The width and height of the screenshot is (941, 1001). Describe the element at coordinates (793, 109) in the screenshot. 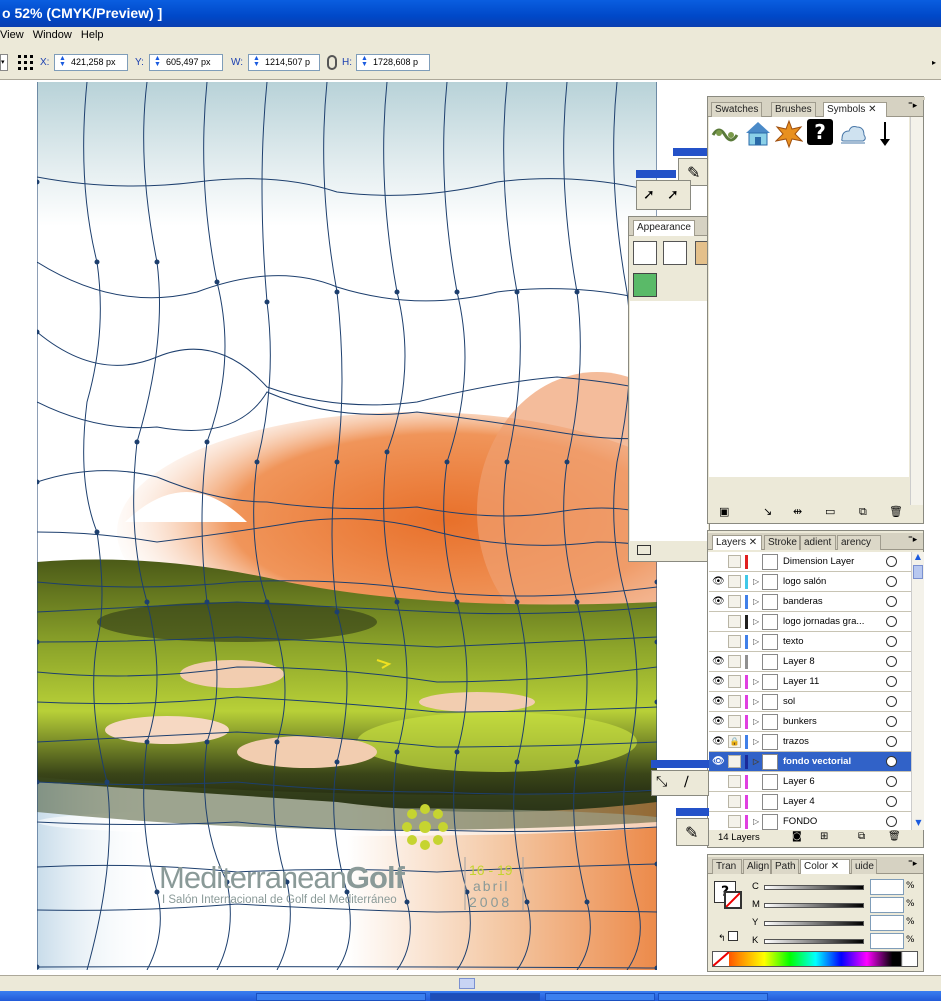

I see `tab-brushes: Brushes` at that location.